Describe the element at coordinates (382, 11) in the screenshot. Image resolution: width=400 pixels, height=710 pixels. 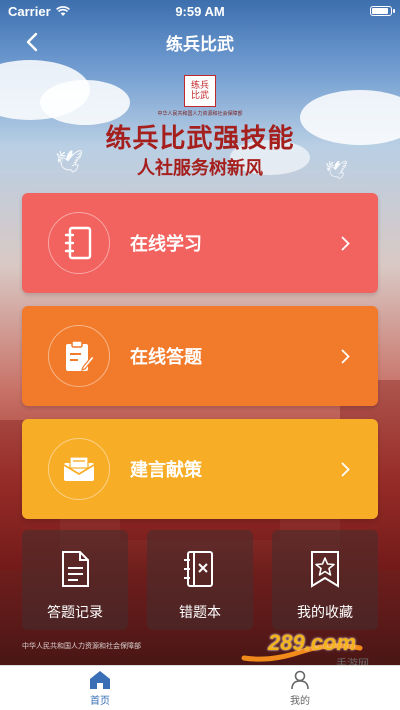
I see `battery-icon` at that location.